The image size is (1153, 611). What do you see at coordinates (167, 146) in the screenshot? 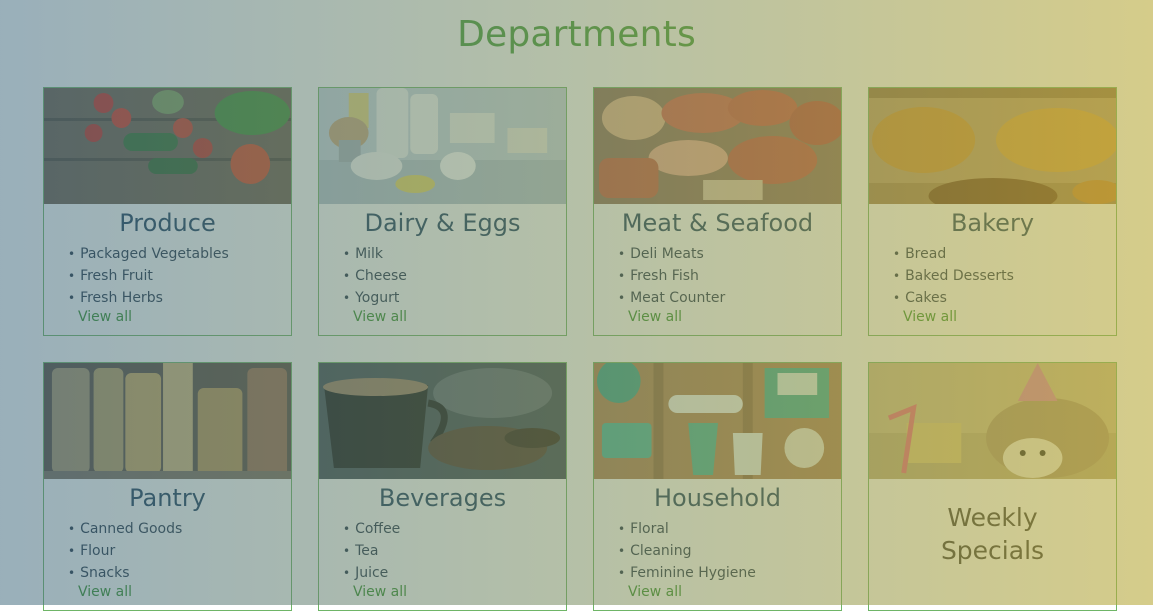
I see `produce-image` at bounding box center [167, 146].